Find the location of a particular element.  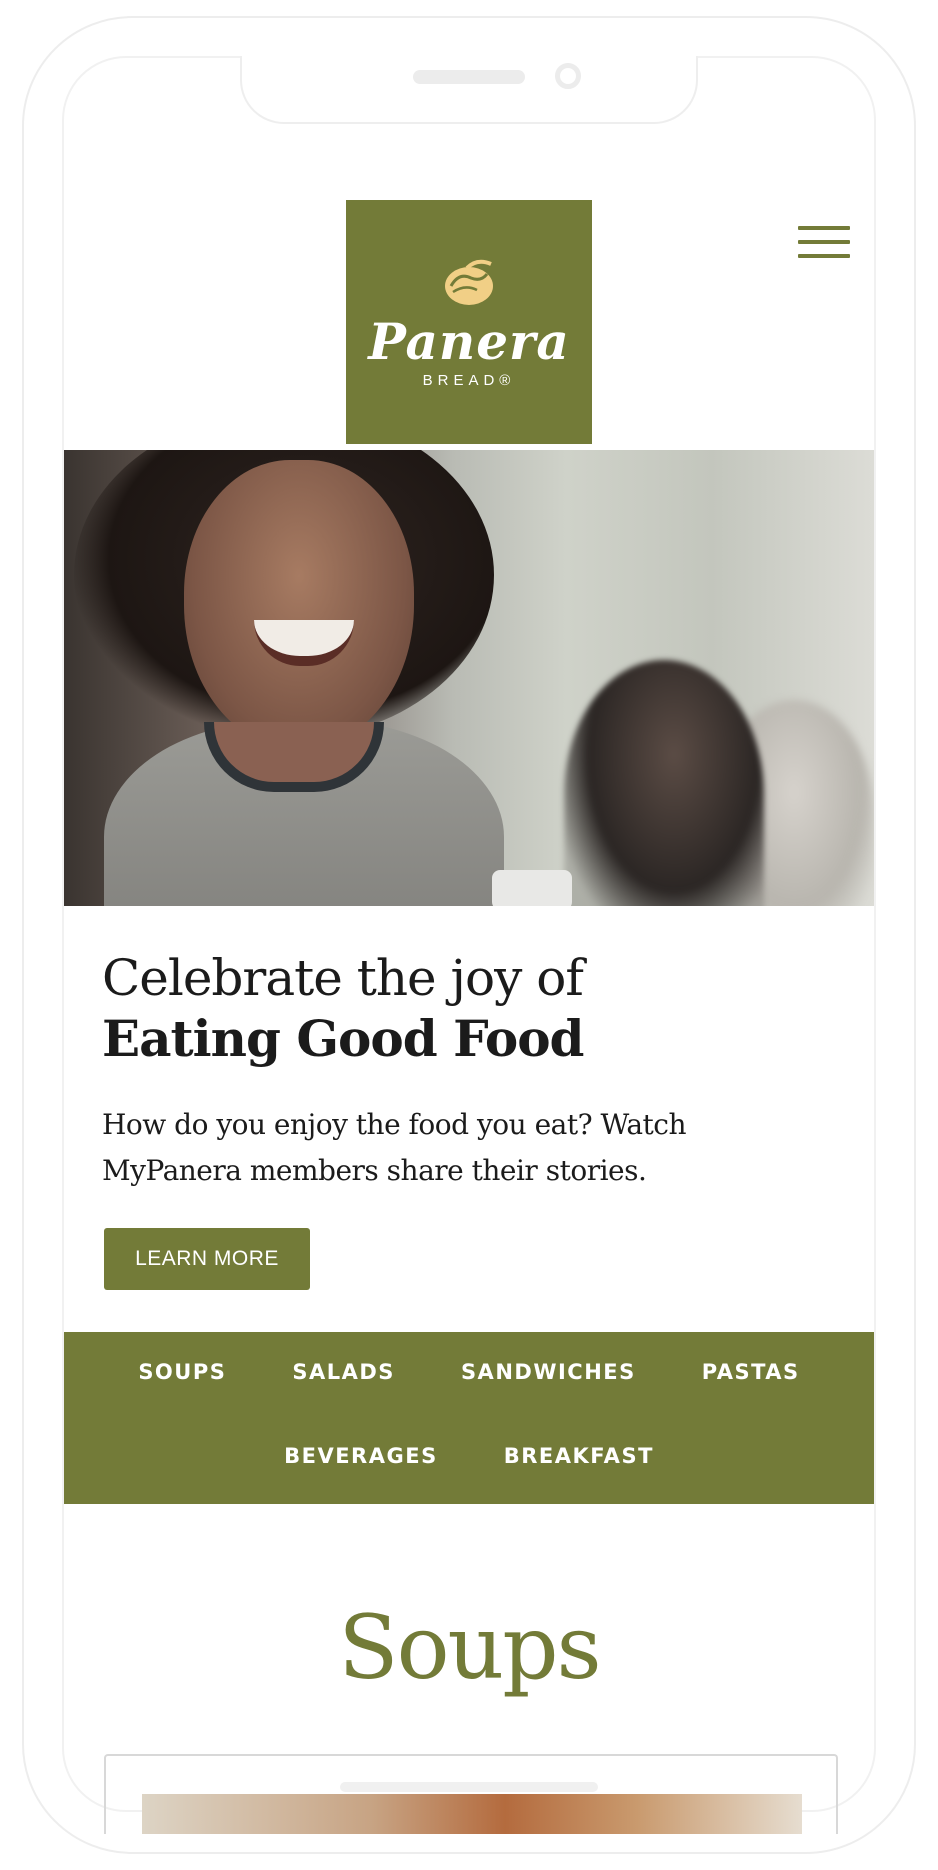

category-soups: SOUPS is located at coordinates (182, 1372).